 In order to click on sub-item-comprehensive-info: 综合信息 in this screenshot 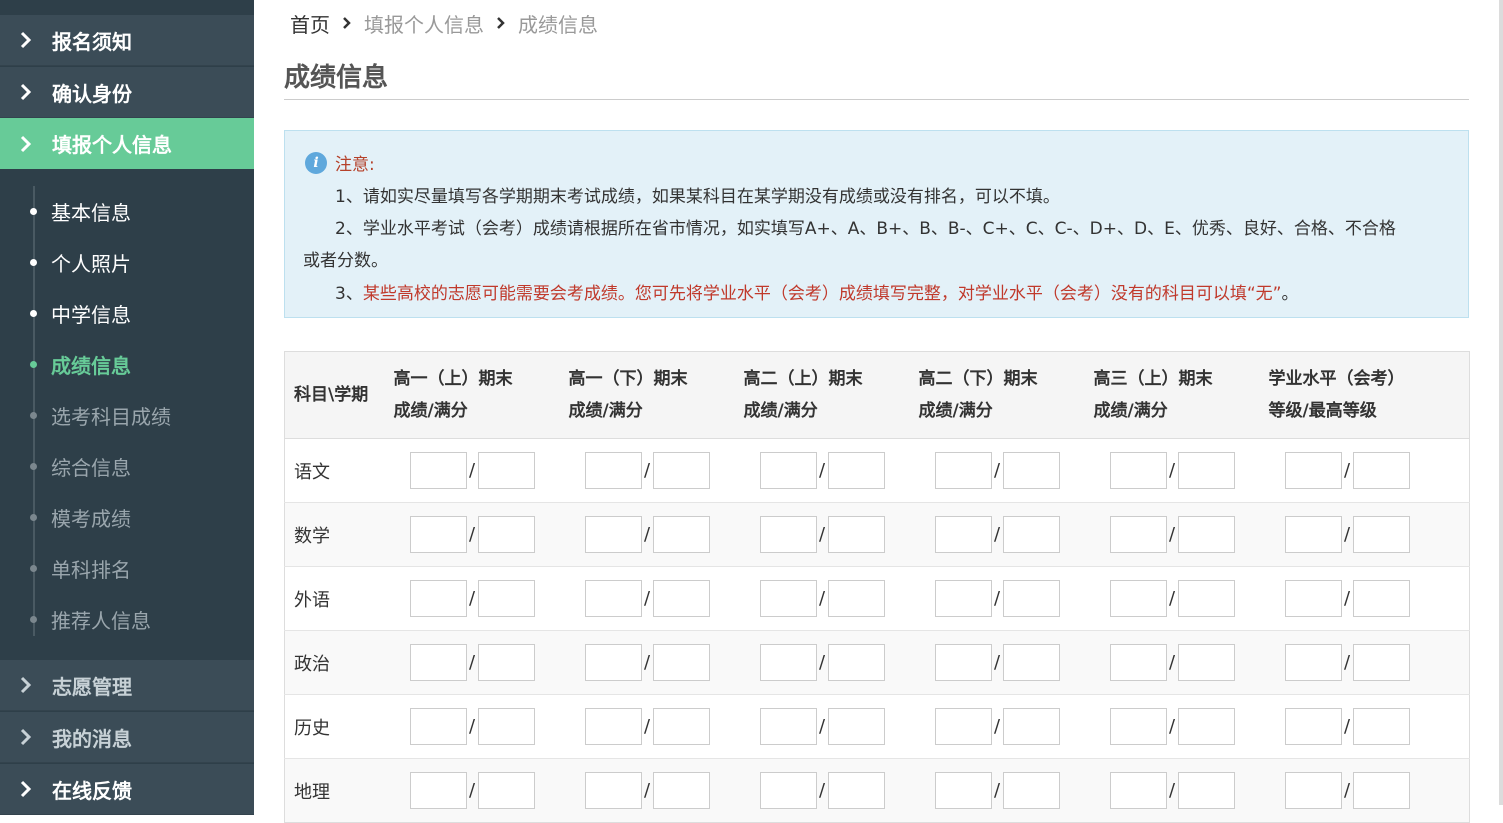, I will do `click(127, 466)`.